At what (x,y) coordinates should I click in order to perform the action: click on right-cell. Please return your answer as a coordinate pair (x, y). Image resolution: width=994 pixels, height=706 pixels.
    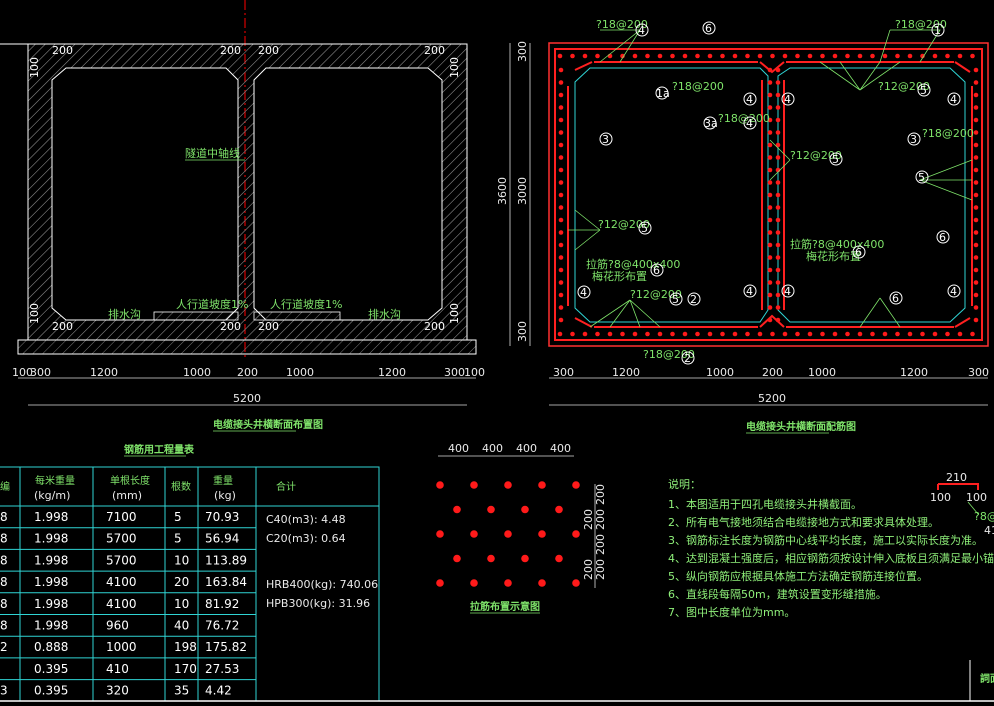
    Looking at the image, I should click on (348, 194).